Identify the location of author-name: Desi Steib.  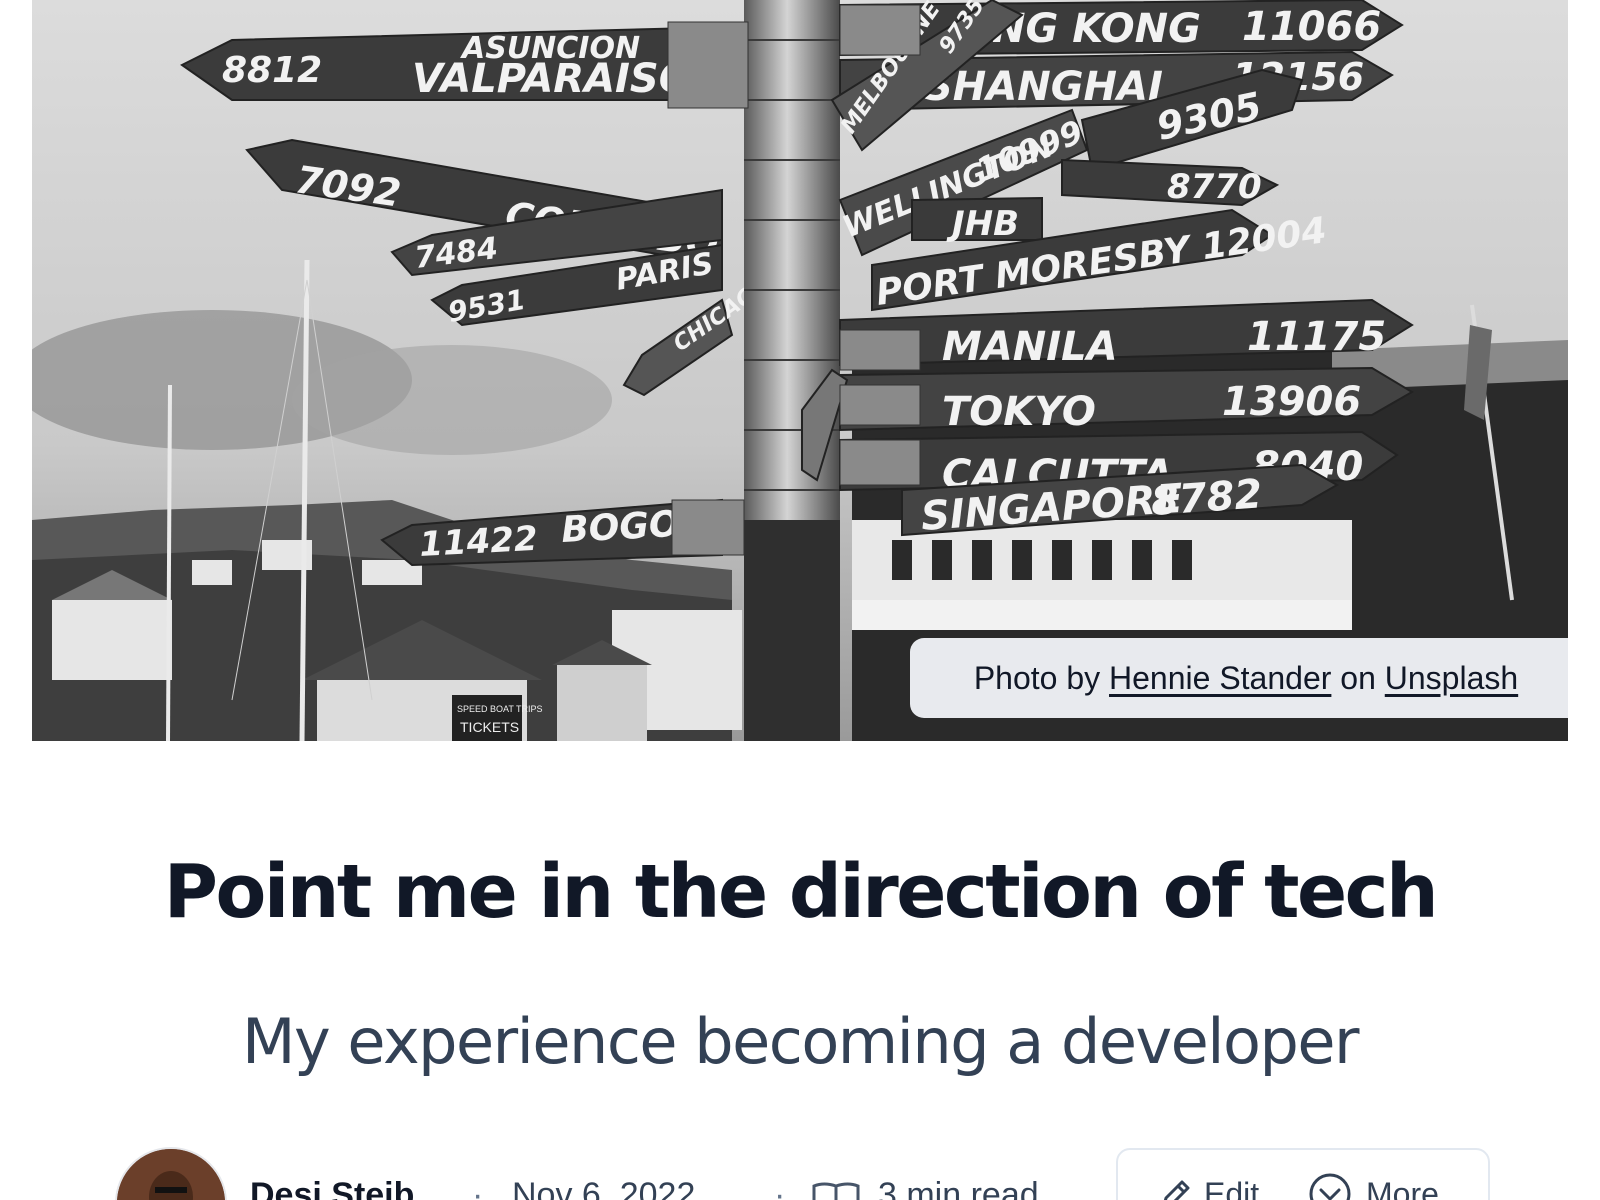
(332, 1188).